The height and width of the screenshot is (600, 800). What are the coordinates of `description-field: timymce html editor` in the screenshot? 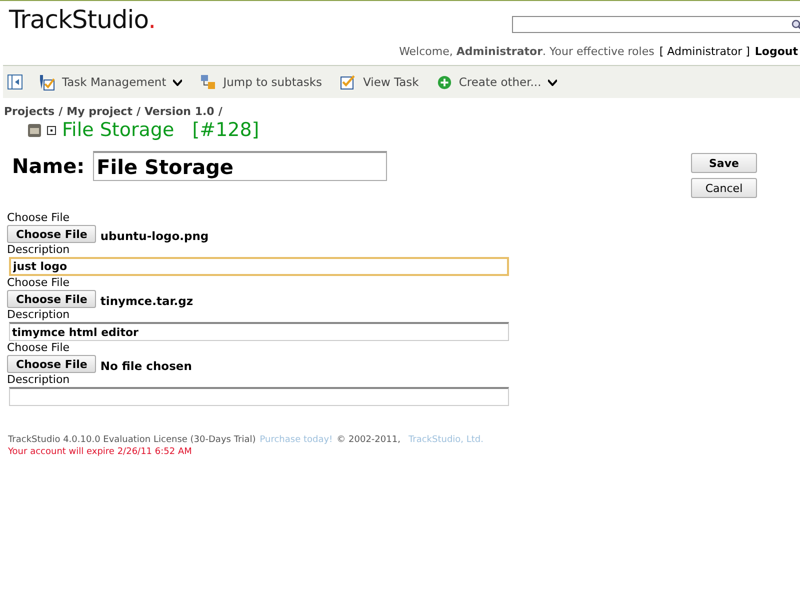 It's located at (259, 331).